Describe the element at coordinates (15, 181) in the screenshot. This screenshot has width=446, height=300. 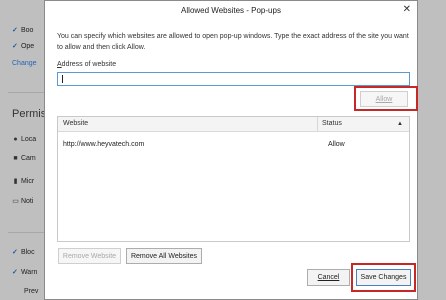
I see `microphone-icon: ▮` at that location.